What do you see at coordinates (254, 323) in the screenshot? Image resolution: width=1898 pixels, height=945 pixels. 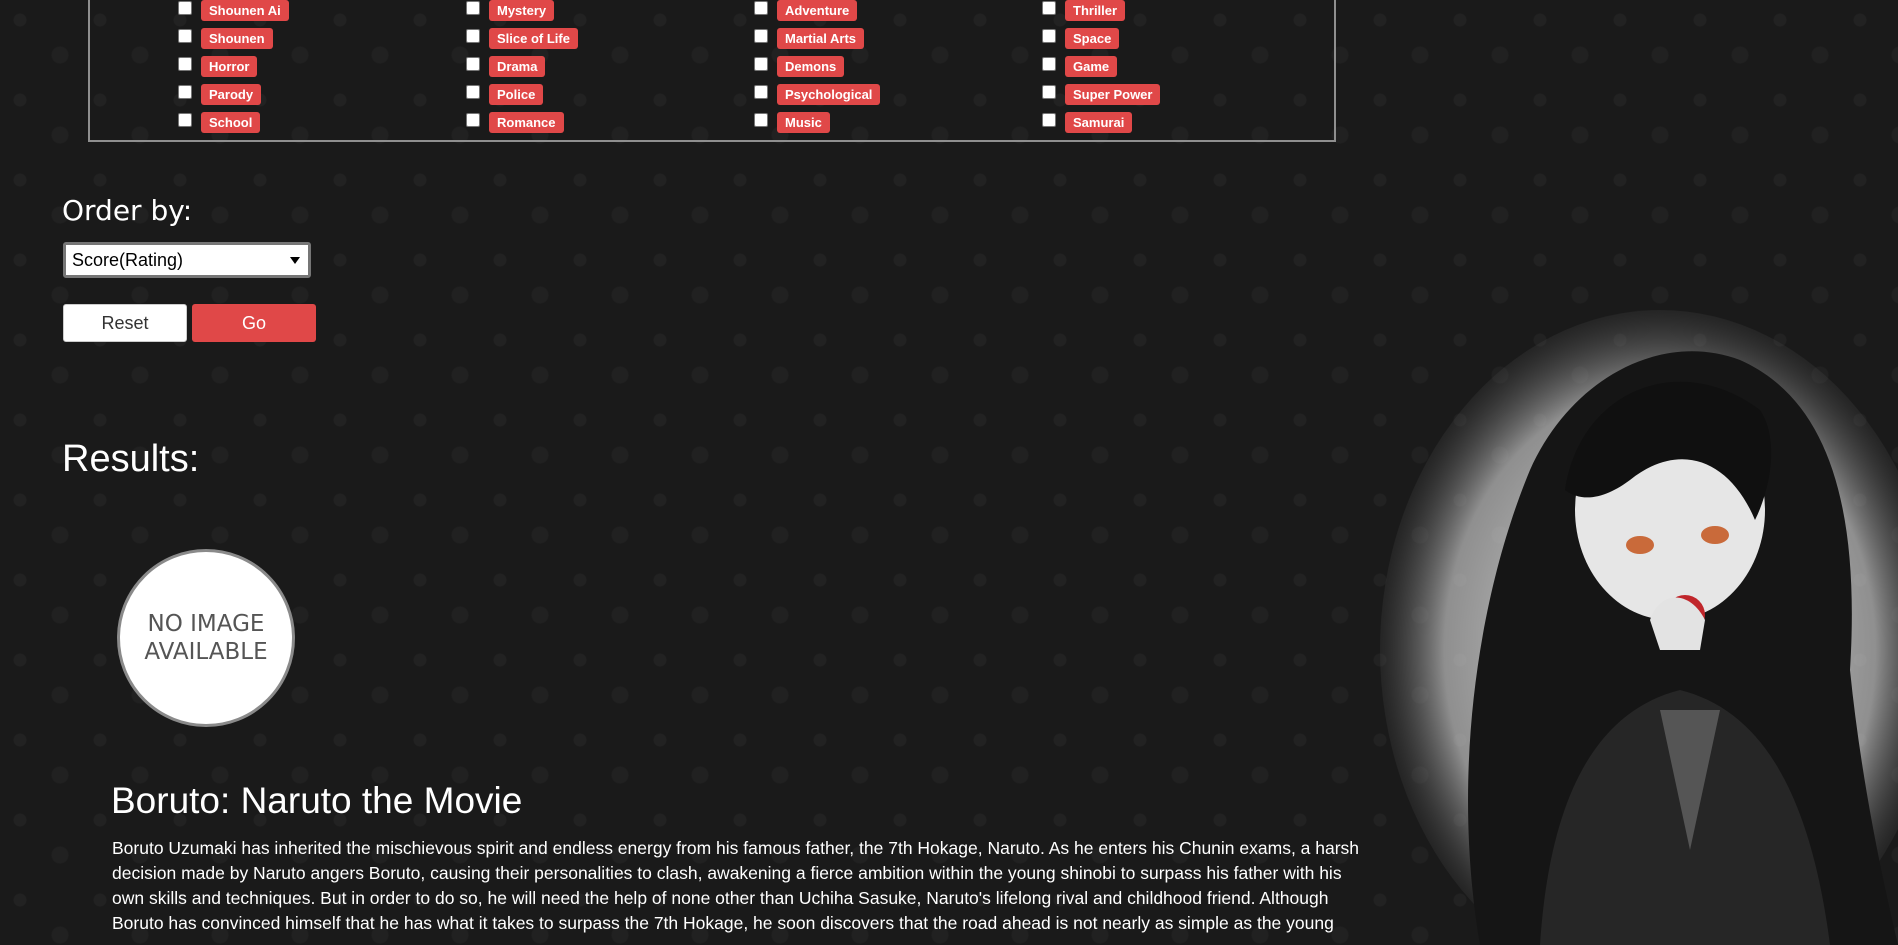 I see `go-button: Go` at bounding box center [254, 323].